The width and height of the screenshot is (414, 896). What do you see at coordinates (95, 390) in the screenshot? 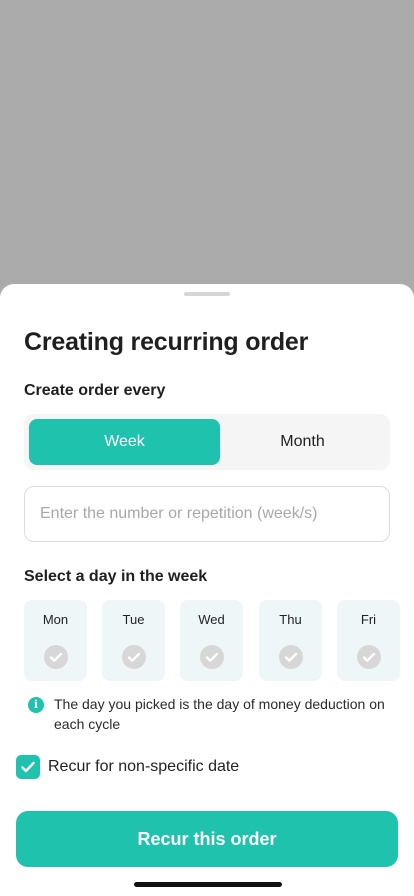
I see `create-every-label: Create order every` at bounding box center [95, 390].